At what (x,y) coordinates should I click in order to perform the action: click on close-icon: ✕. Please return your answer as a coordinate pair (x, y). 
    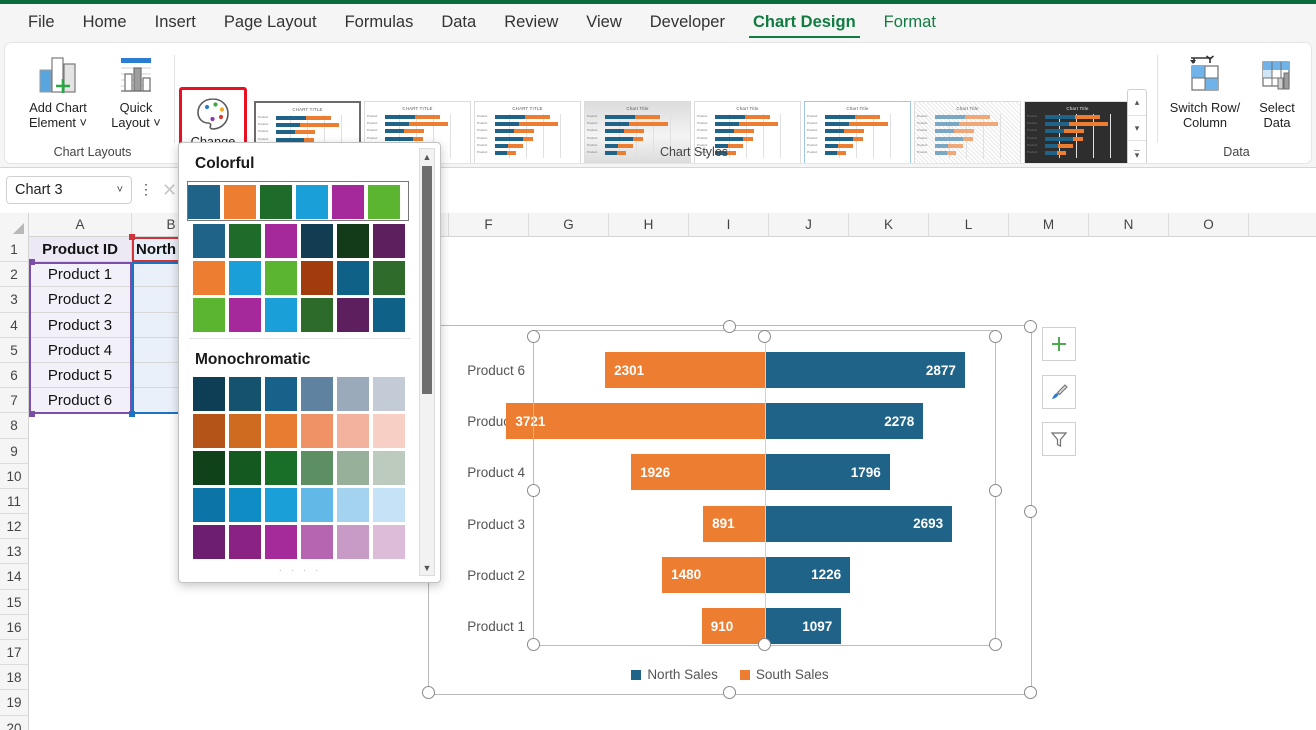
    Looking at the image, I should click on (169, 190).